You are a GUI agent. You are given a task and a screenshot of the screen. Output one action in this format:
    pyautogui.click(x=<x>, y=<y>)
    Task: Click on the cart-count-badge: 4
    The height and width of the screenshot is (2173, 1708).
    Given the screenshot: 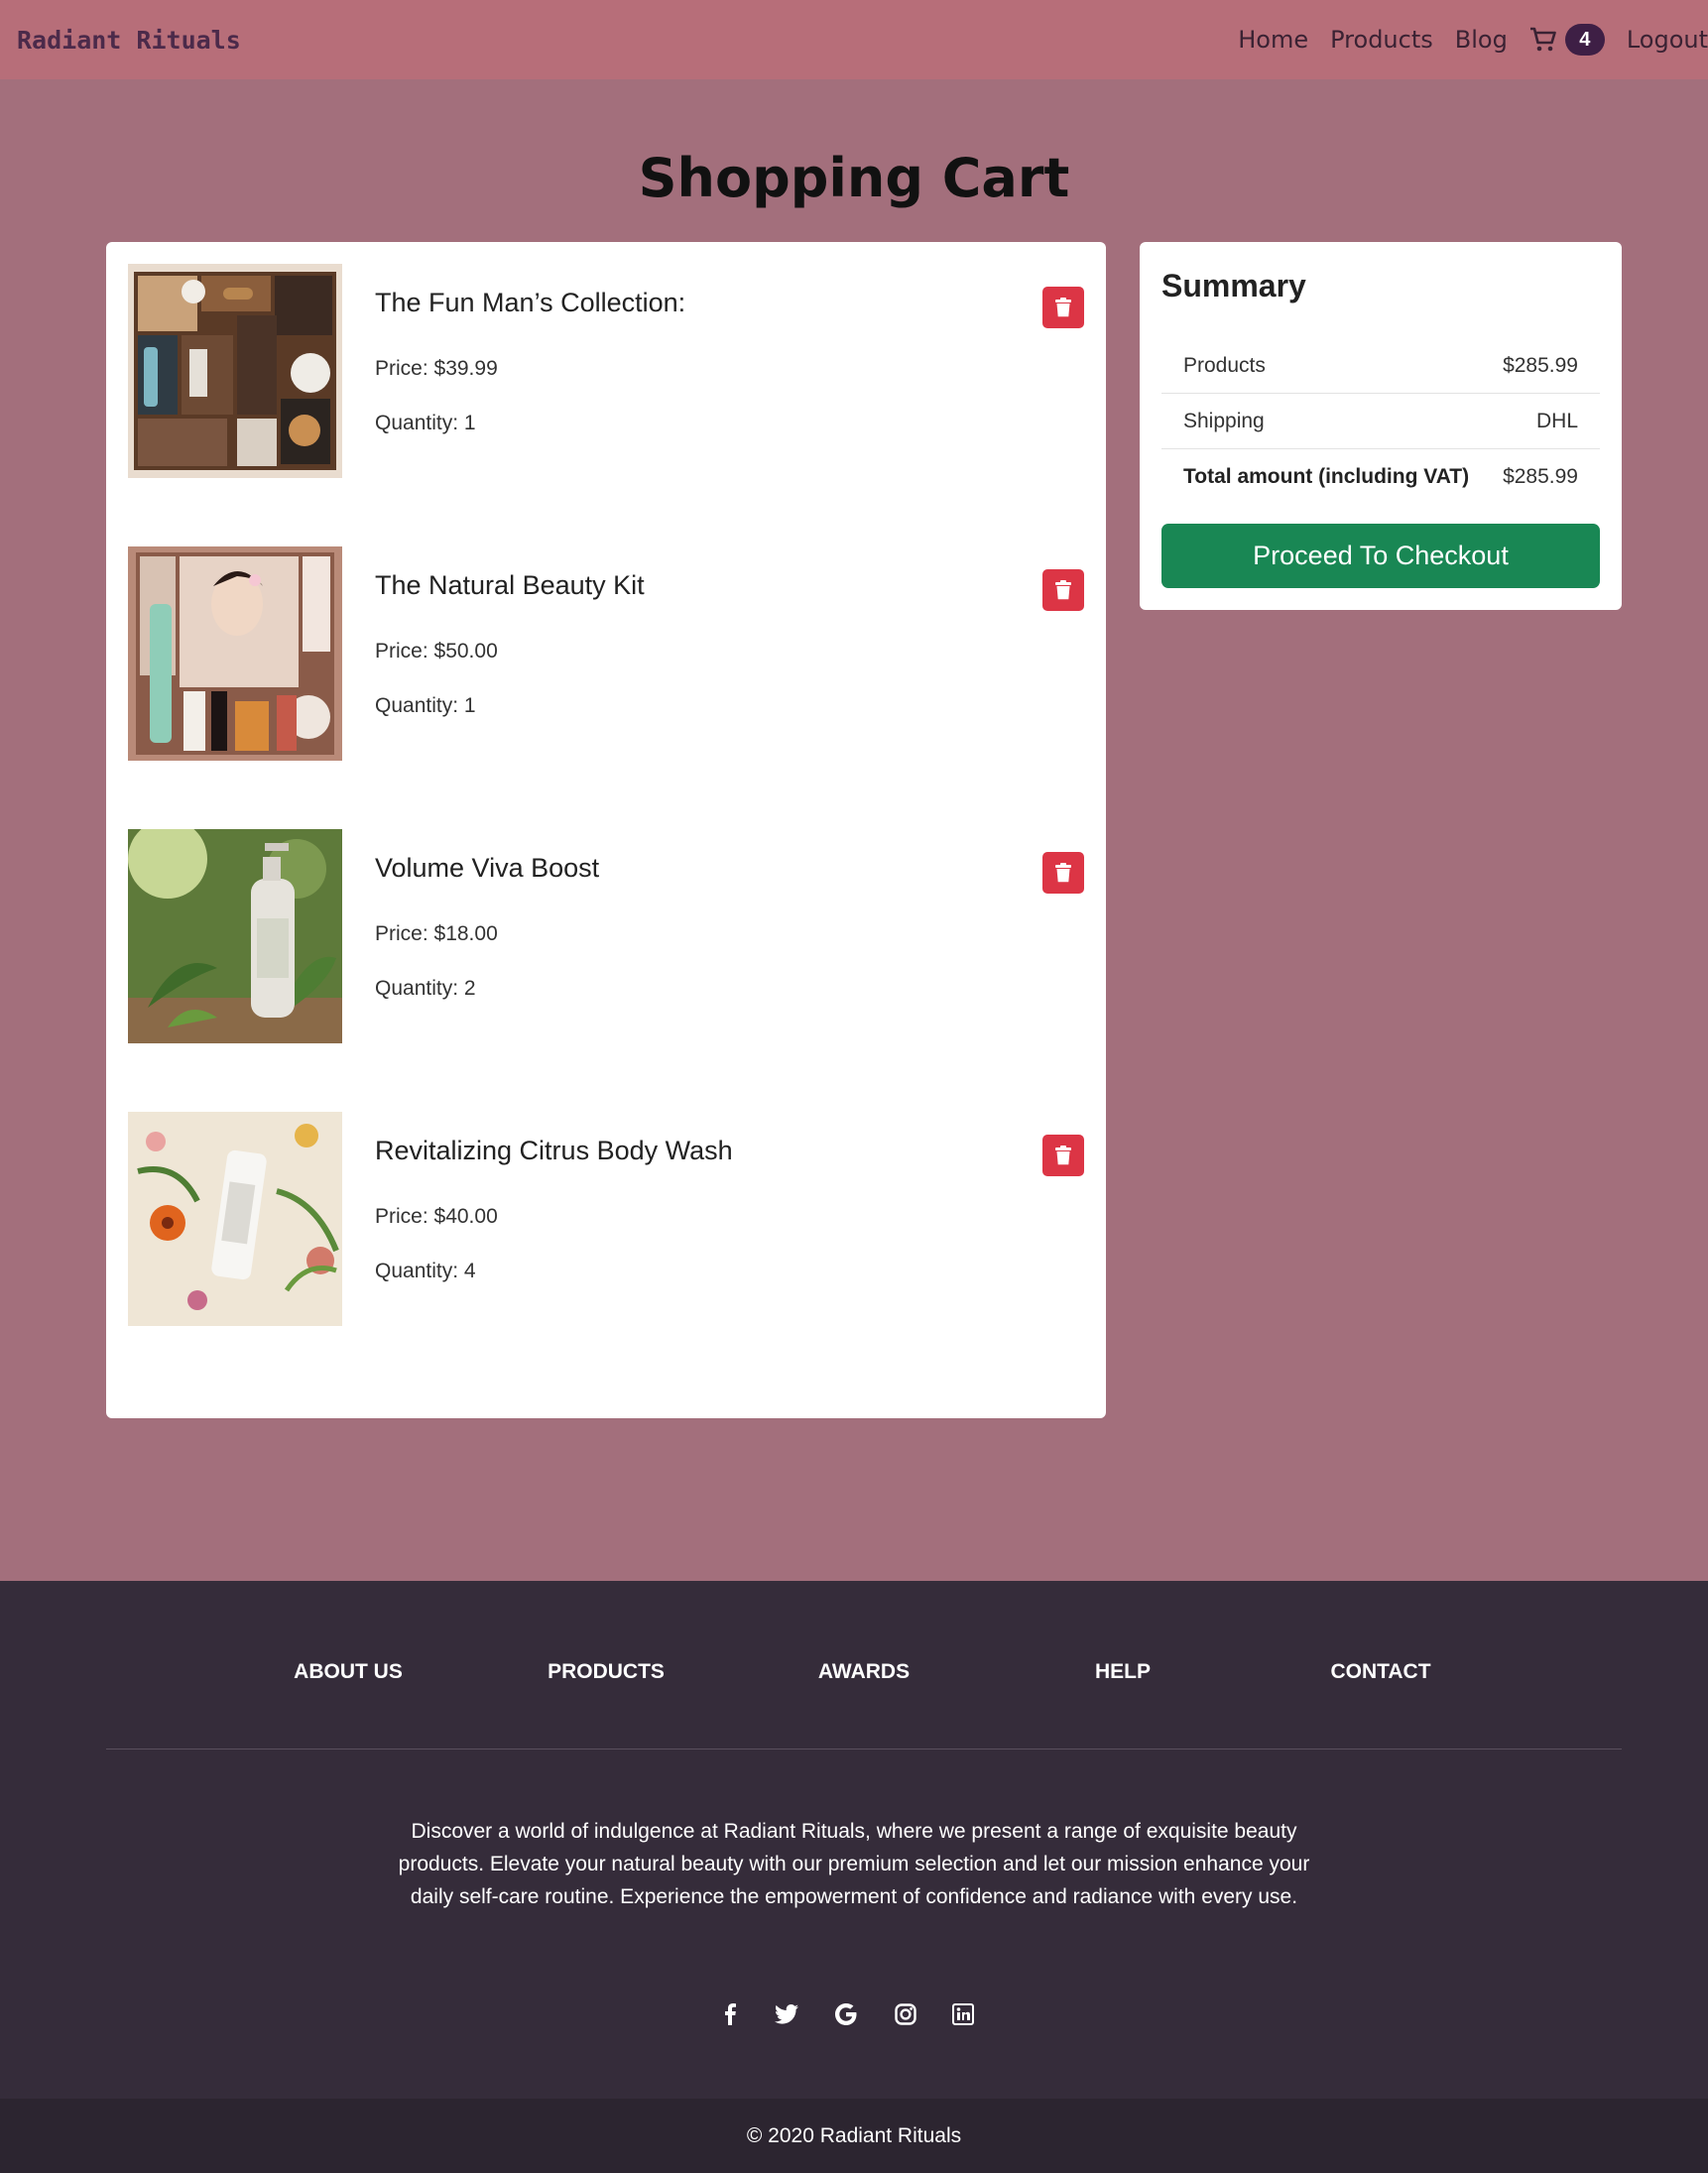 What is the action you would take?
    pyautogui.click(x=1584, y=40)
    